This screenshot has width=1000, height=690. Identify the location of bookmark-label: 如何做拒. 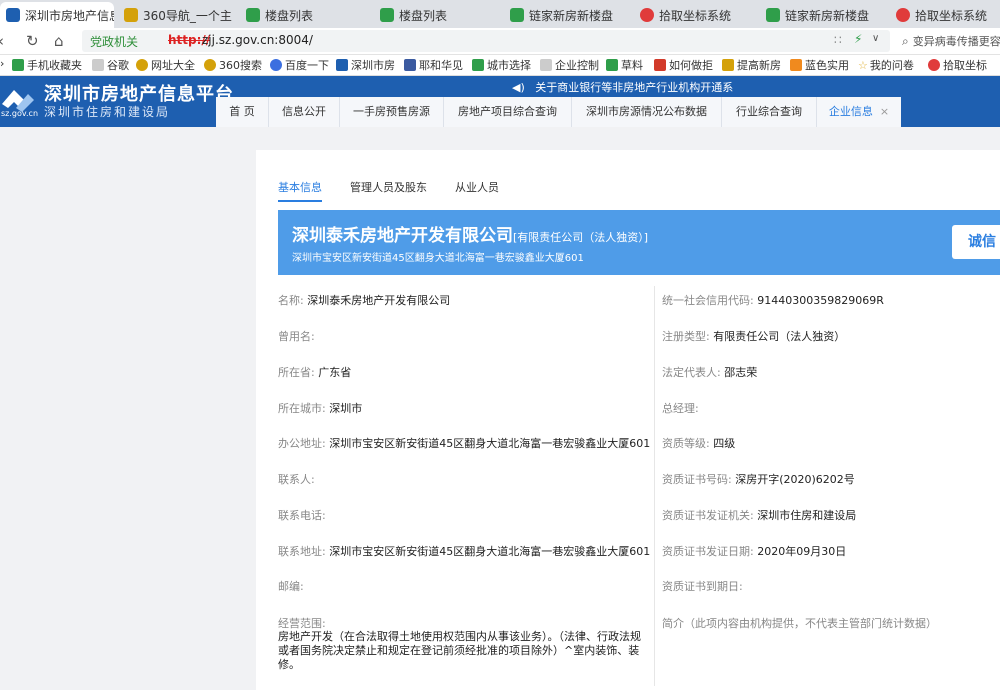
(691, 65).